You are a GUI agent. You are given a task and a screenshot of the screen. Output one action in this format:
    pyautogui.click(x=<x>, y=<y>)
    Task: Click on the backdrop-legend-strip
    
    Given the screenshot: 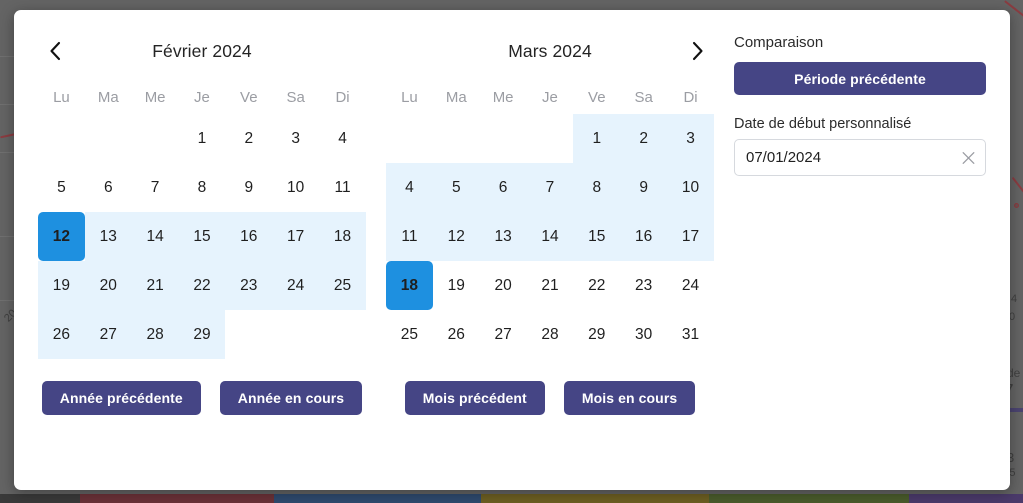 What is the action you would take?
    pyautogui.click(x=511, y=498)
    